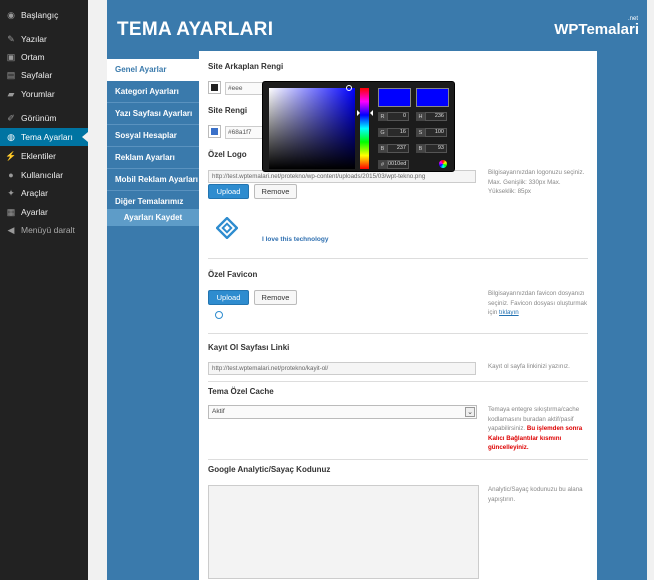 Image resolution: width=654 pixels, height=580 pixels. I want to click on brush-icon: ✐, so click(11, 117).